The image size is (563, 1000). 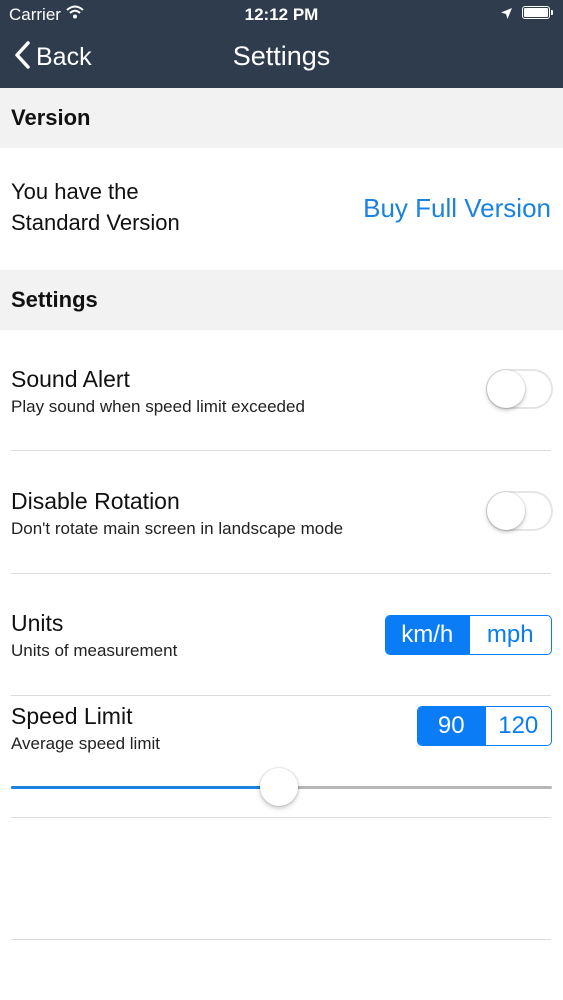 I want to click on location-arrow-icon, so click(x=506, y=15).